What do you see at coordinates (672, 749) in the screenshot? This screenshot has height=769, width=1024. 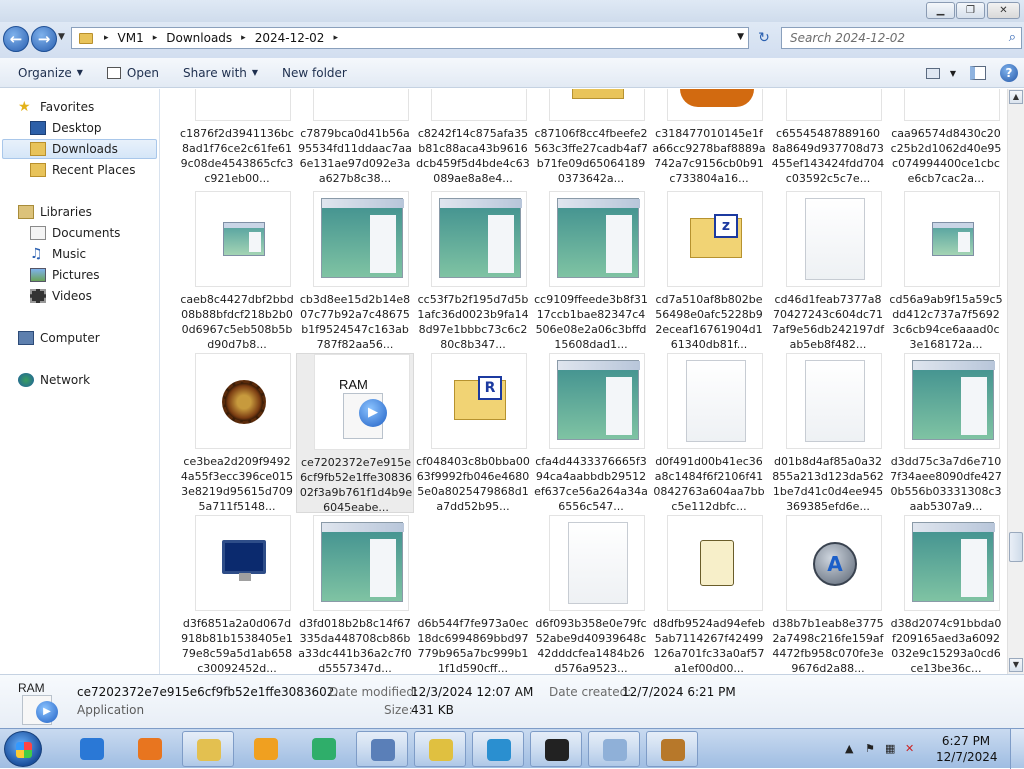 I see `taskbar-app-gear` at bounding box center [672, 749].